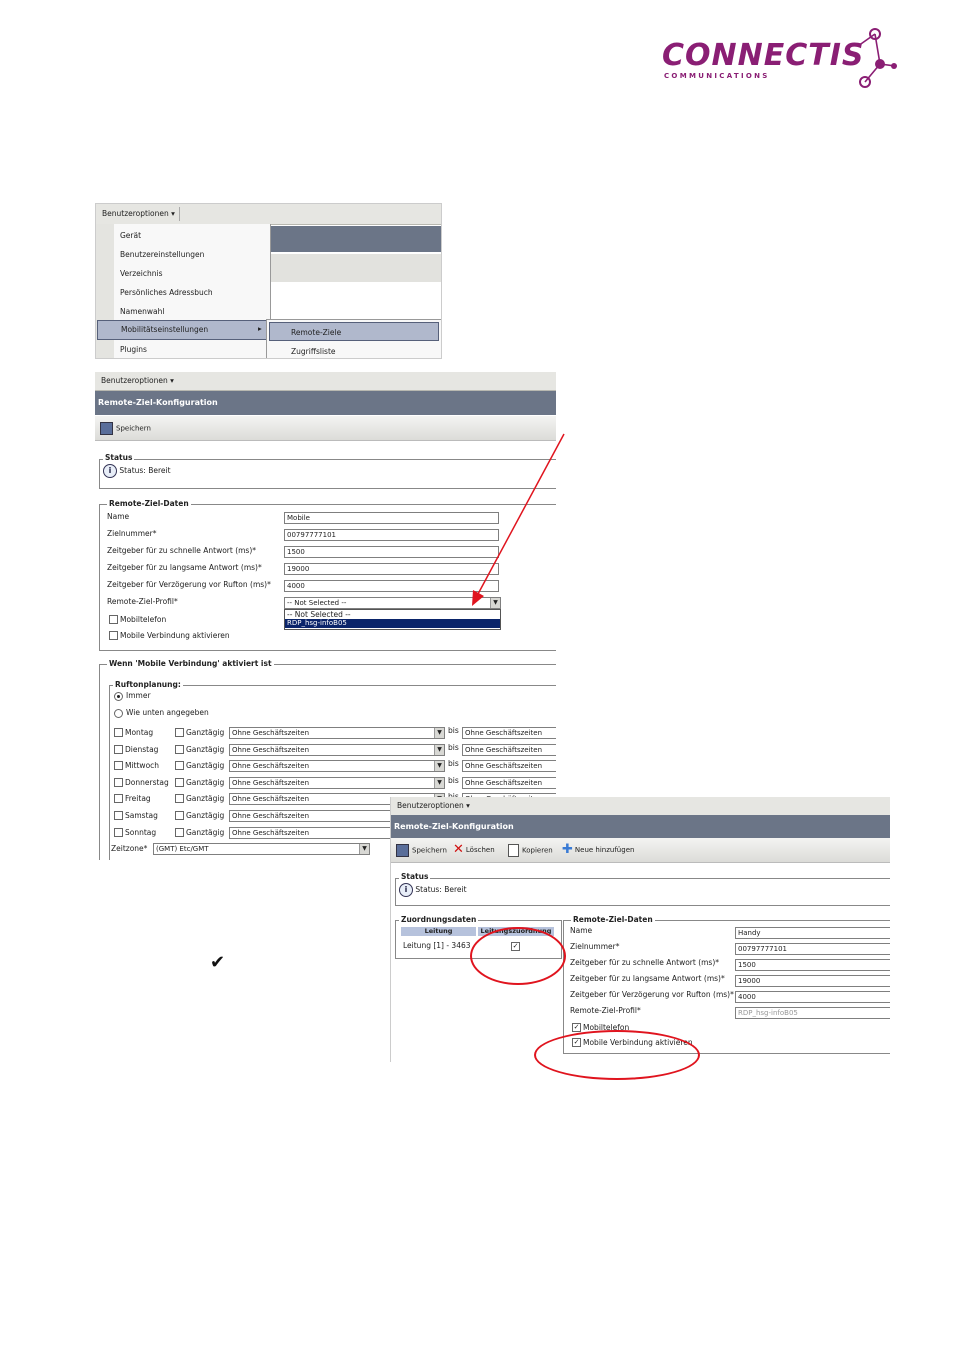 This screenshot has height=1350, width=954. What do you see at coordinates (812, 1013) in the screenshot?
I see `profile-input: RDP_hsg-infoB05` at bounding box center [812, 1013].